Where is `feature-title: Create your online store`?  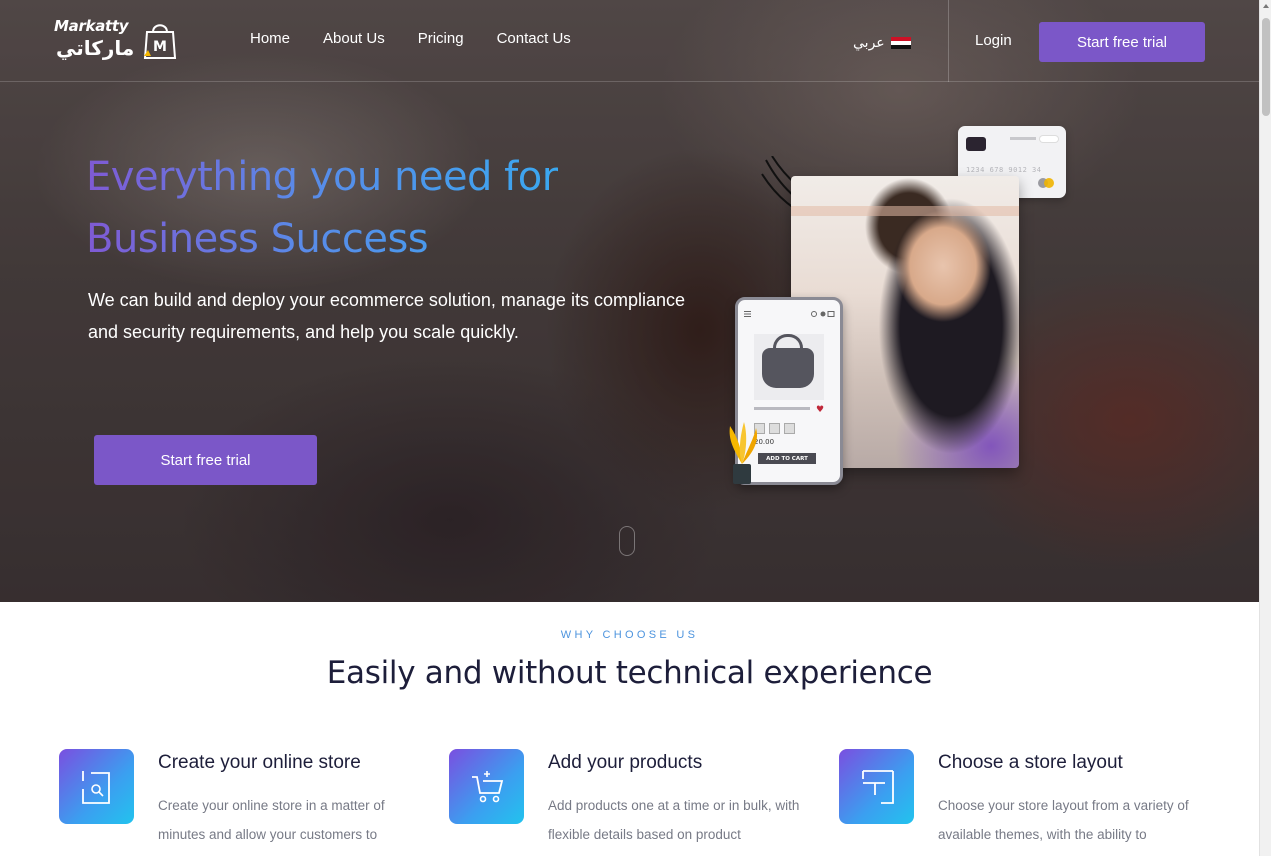 feature-title: Create your online store is located at coordinates (259, 762).